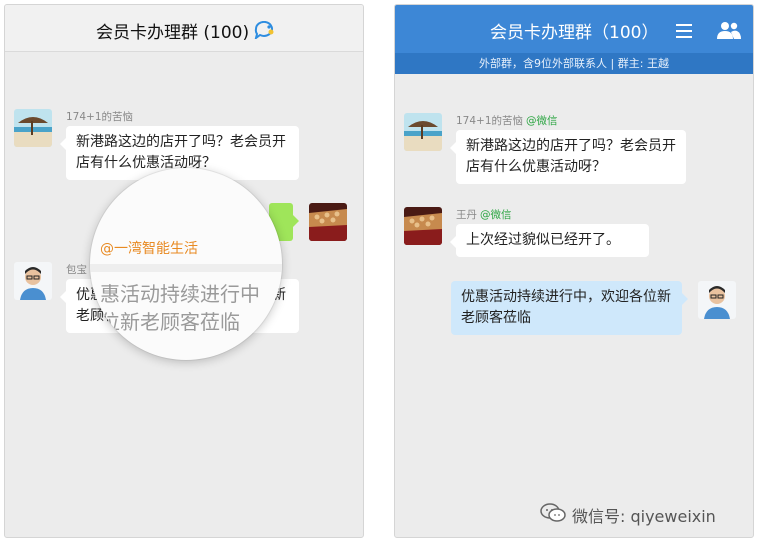  I want to click on watermark: 微信号: qiyeweixin, so click(628, 515).